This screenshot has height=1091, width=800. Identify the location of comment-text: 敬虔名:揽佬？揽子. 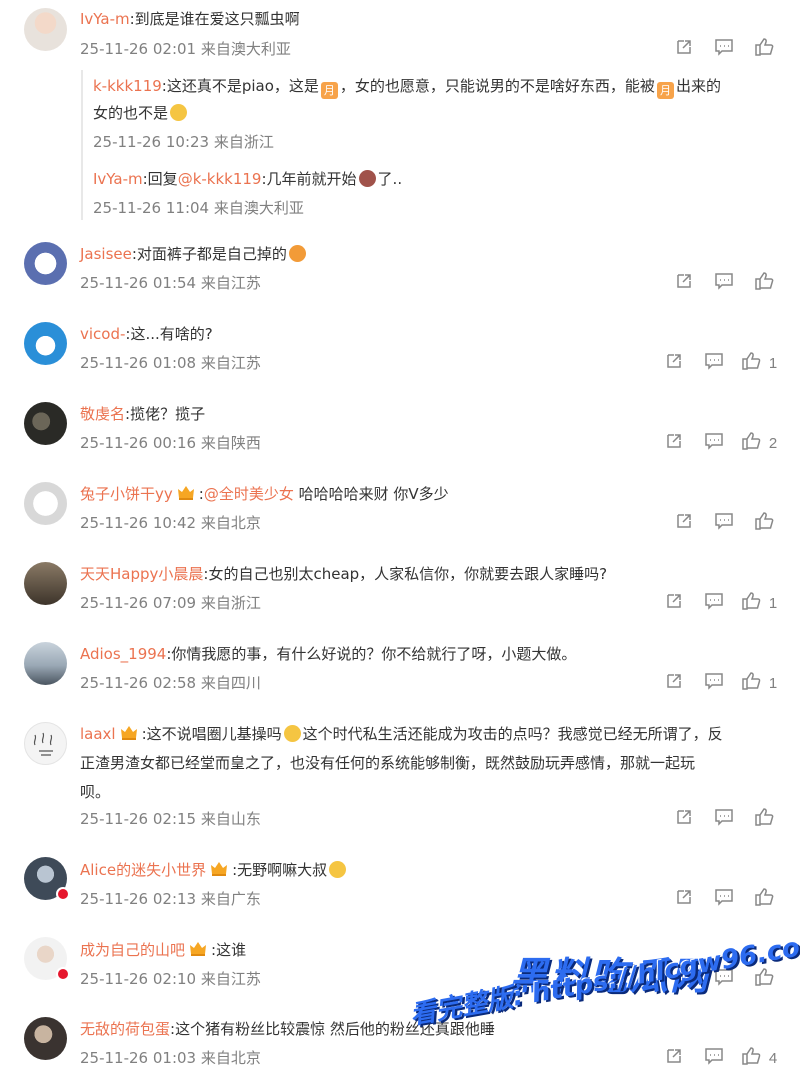
(142, 414).